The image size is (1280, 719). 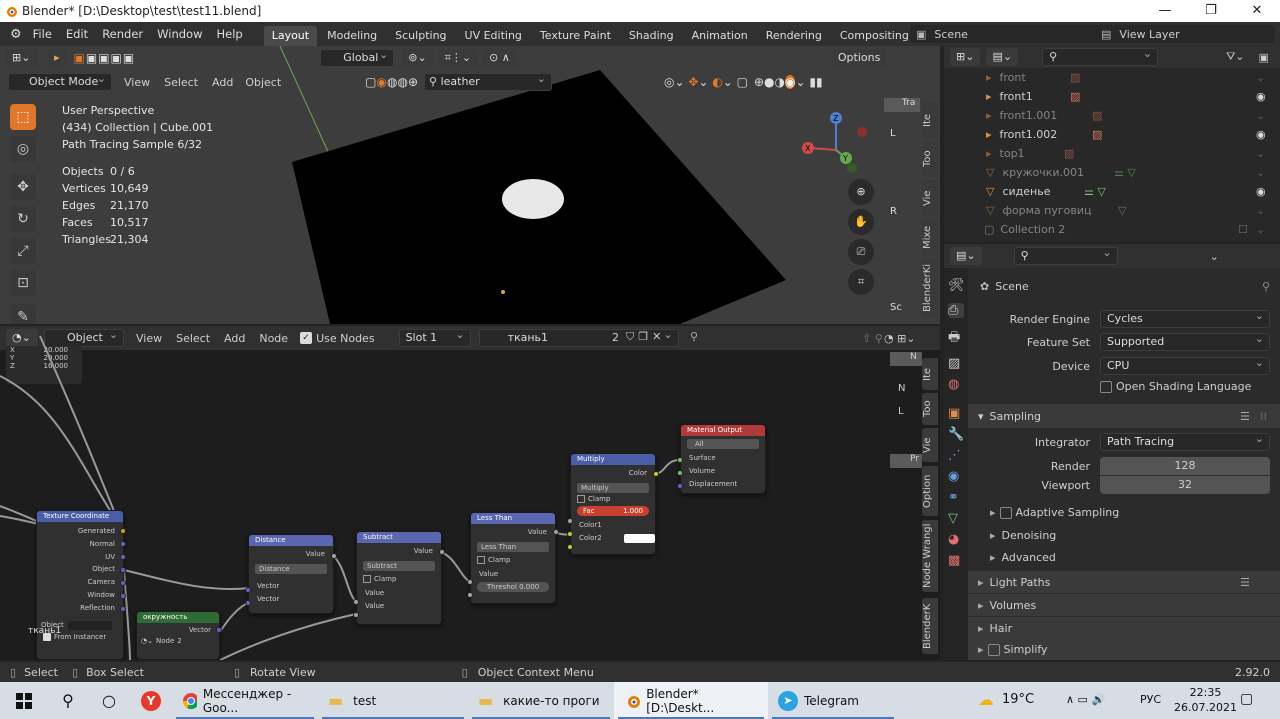 I want to click on distance-node: Distance Value Distance Vector Vector, so click(x=291, y=574).